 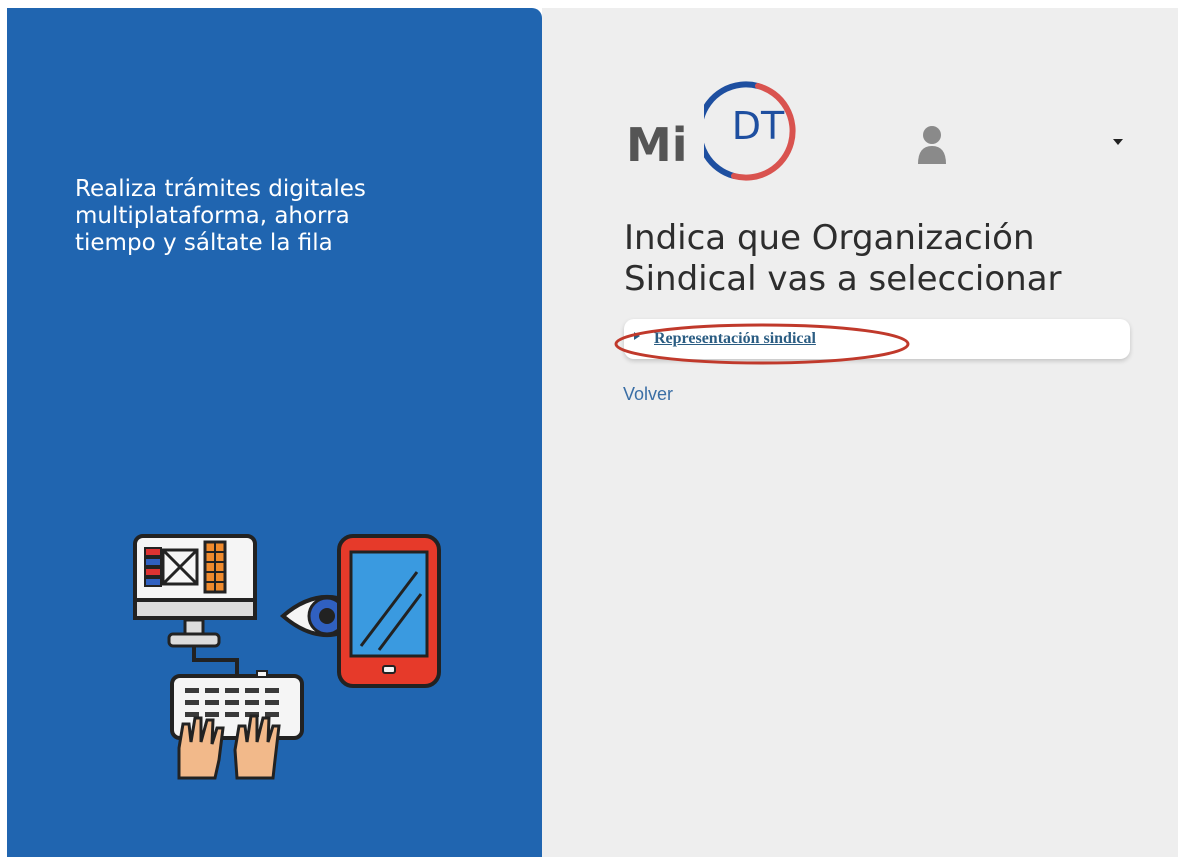 What do you see at coordinates (657, 145) in the screenshot?
I see `logo-mi-text: Mi` at bounding box center [657, 145].